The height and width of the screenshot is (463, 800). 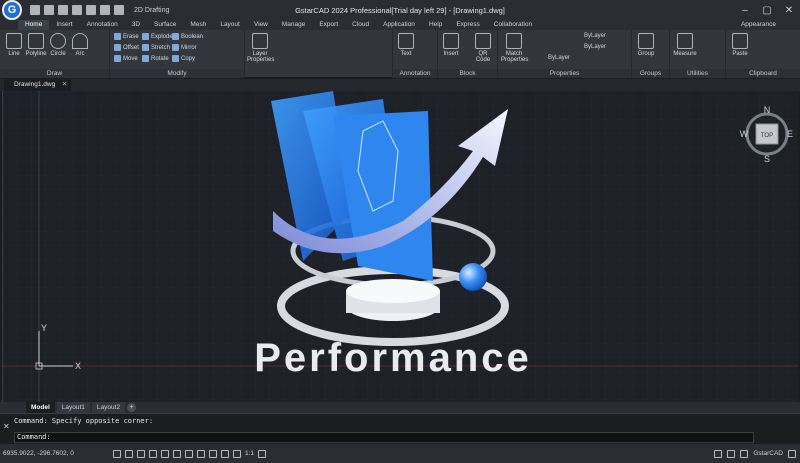 What do you see at coordinates (187, 36) in the screenshot?
I see `boolean-button: Boolean` at bounding box center [187, 36].